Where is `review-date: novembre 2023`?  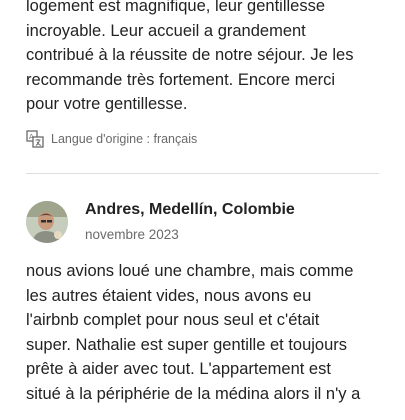 review-date: novembre 2023 is located at coordinates (132, 234).